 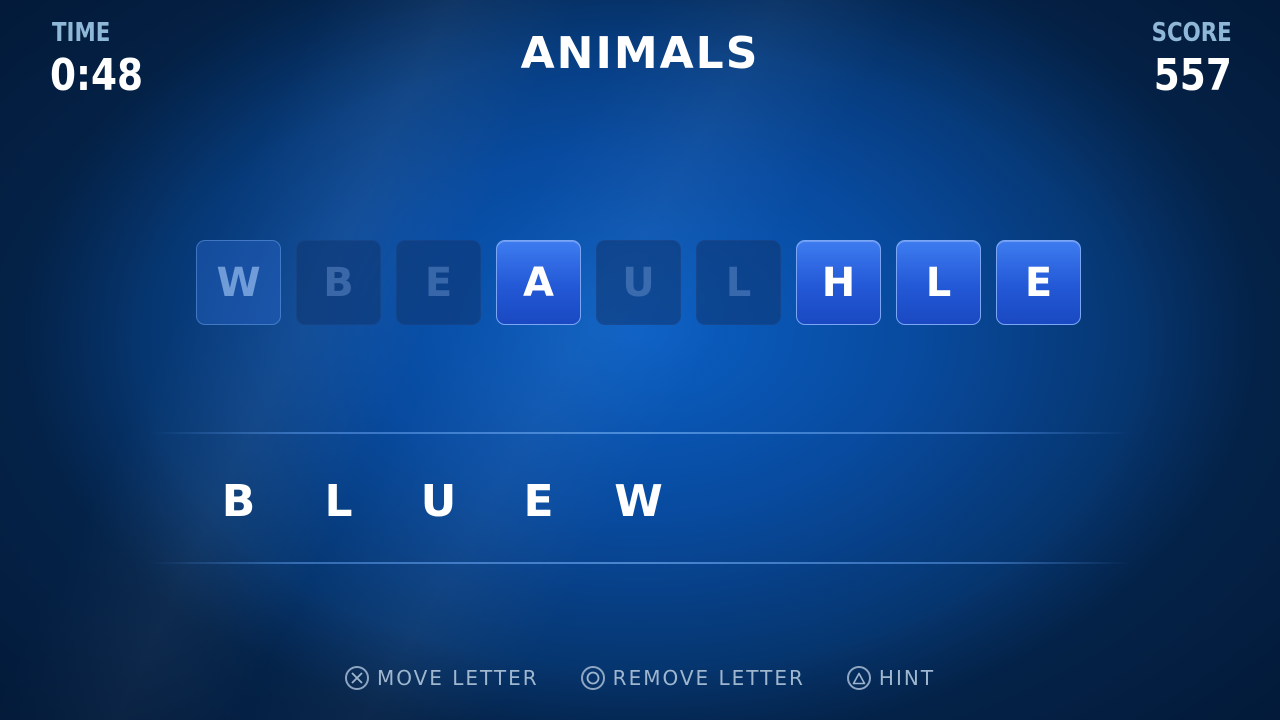 I want to click on remove-letter-label: REMOVE LETTER, so click(x=708, y=678).